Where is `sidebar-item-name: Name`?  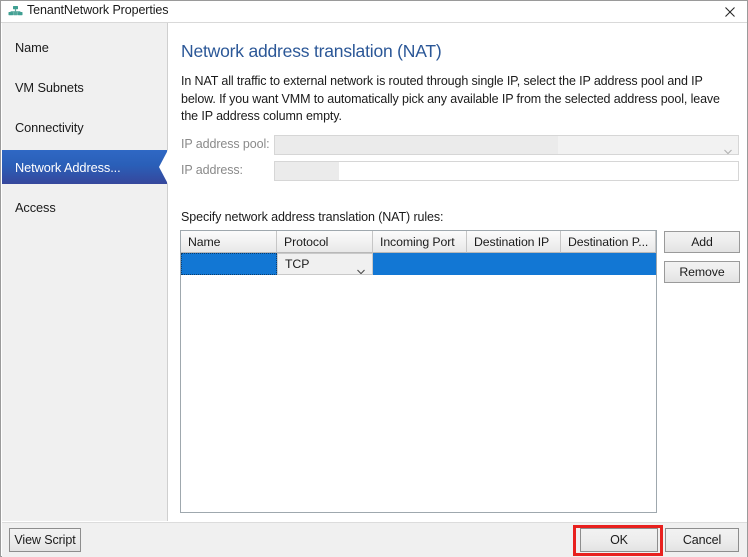
sidebar-item-name: Name is located at coordinates (84, 47).